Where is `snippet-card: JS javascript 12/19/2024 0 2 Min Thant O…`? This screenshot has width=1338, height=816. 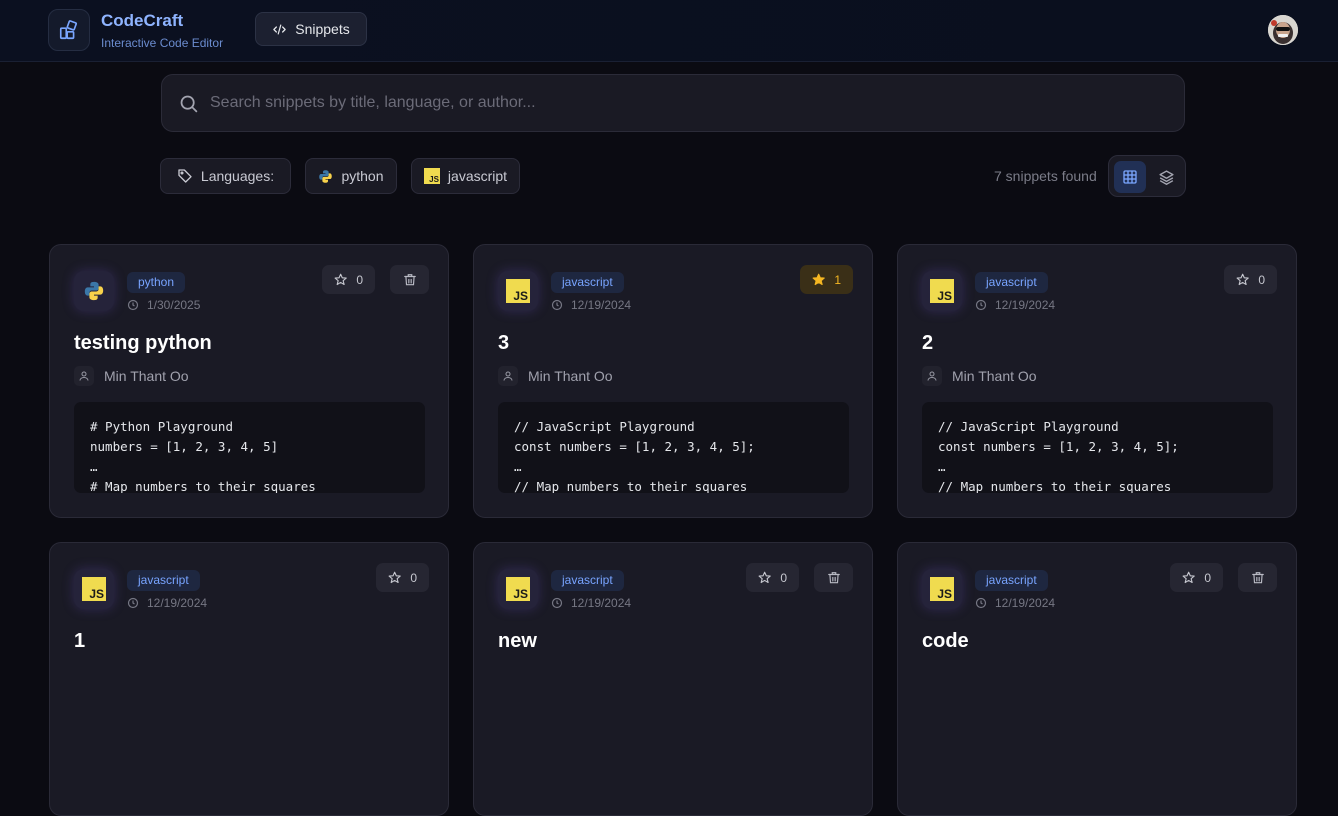 snippet-card: JS javascript 12/19/2024 0 2 Min Thant O… is located at coordinates (1097, 381).